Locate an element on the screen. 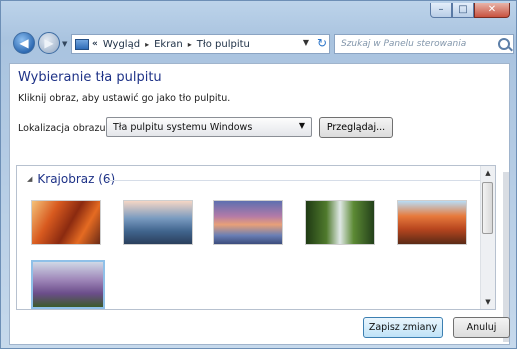 The height and width of the screenshot is (349, 517). arrow-right-icon: ▶ is located at coordinates (49, 43).